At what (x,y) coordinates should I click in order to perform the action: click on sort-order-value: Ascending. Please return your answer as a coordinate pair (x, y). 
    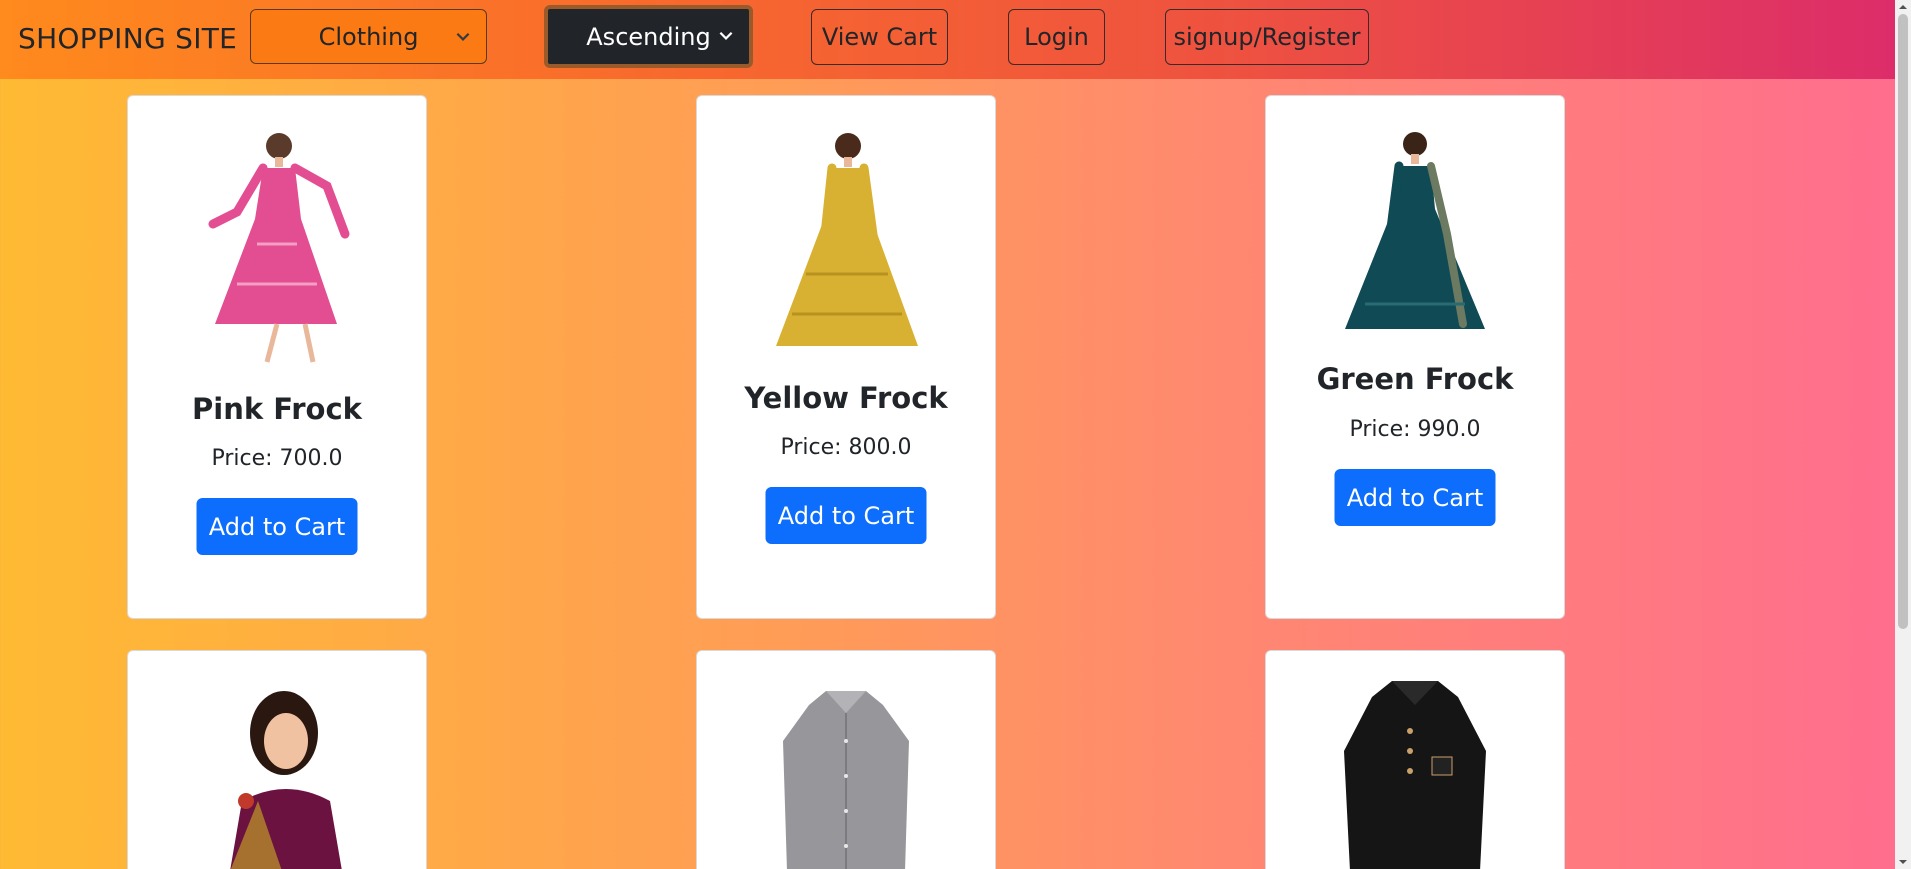
    Looking at the image, I should click on (648, 36).